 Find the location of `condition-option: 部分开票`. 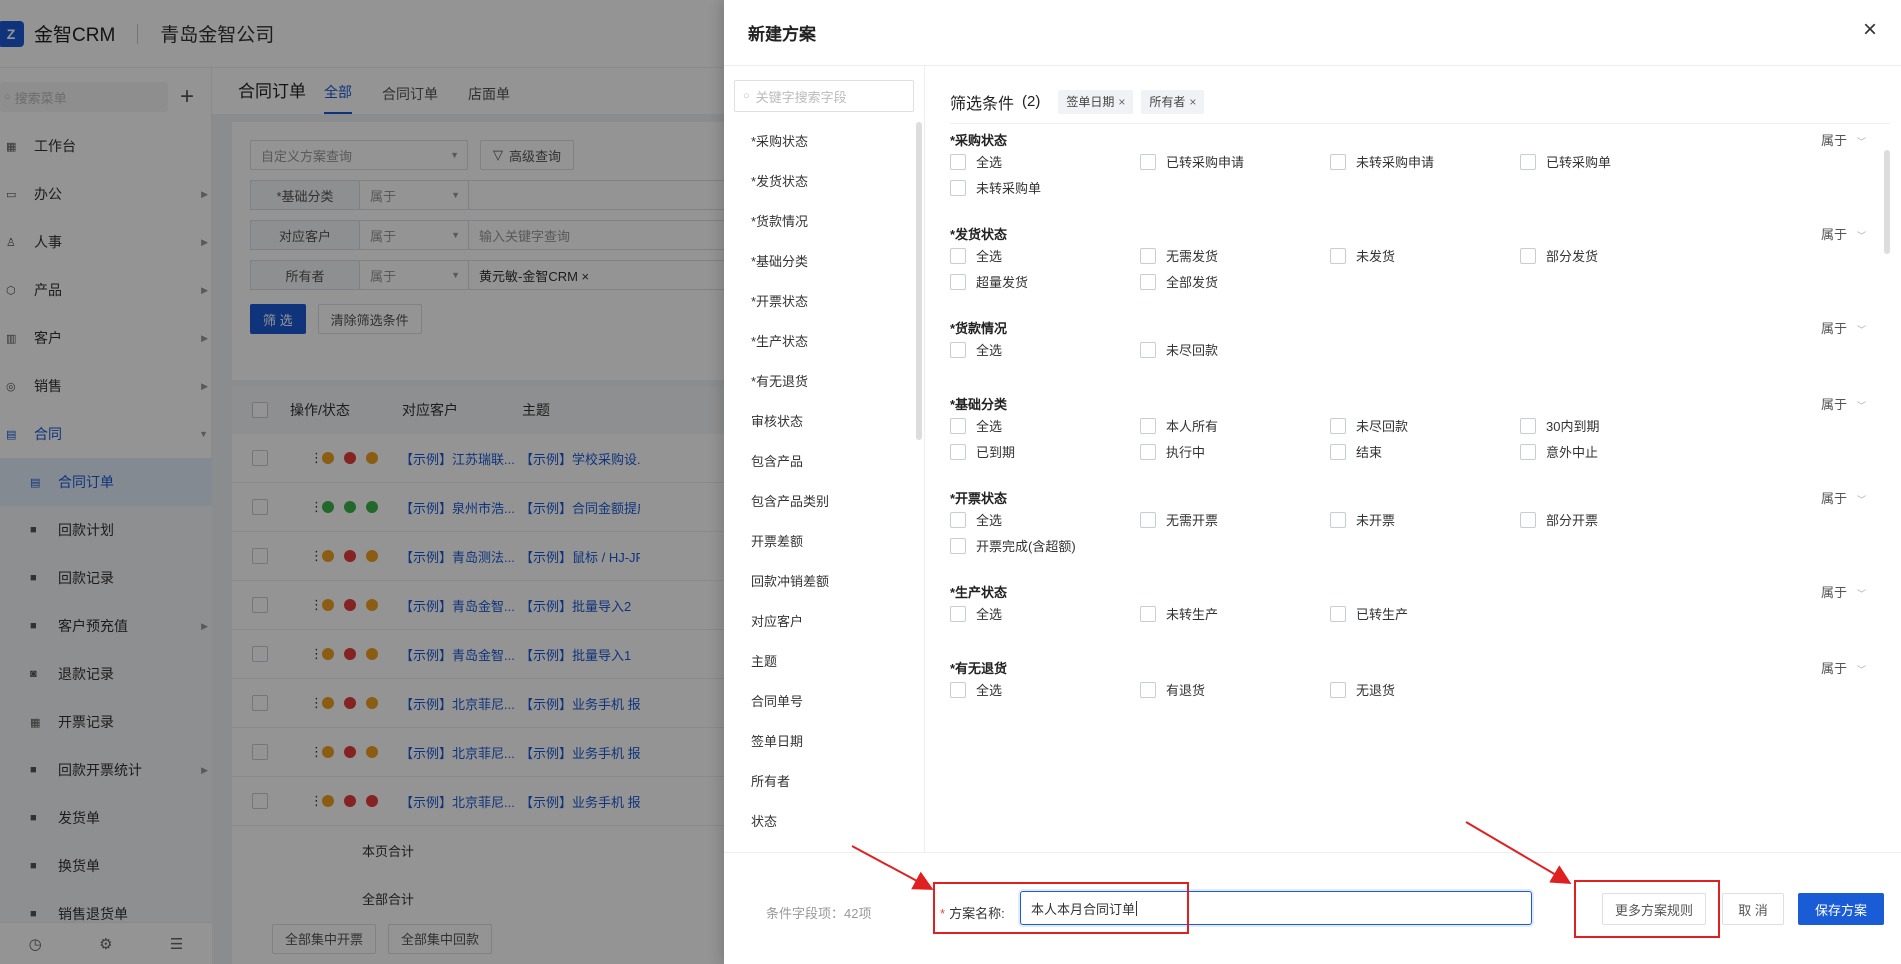

condition-option: 部分开票 is located at coordinates (1559, 519).